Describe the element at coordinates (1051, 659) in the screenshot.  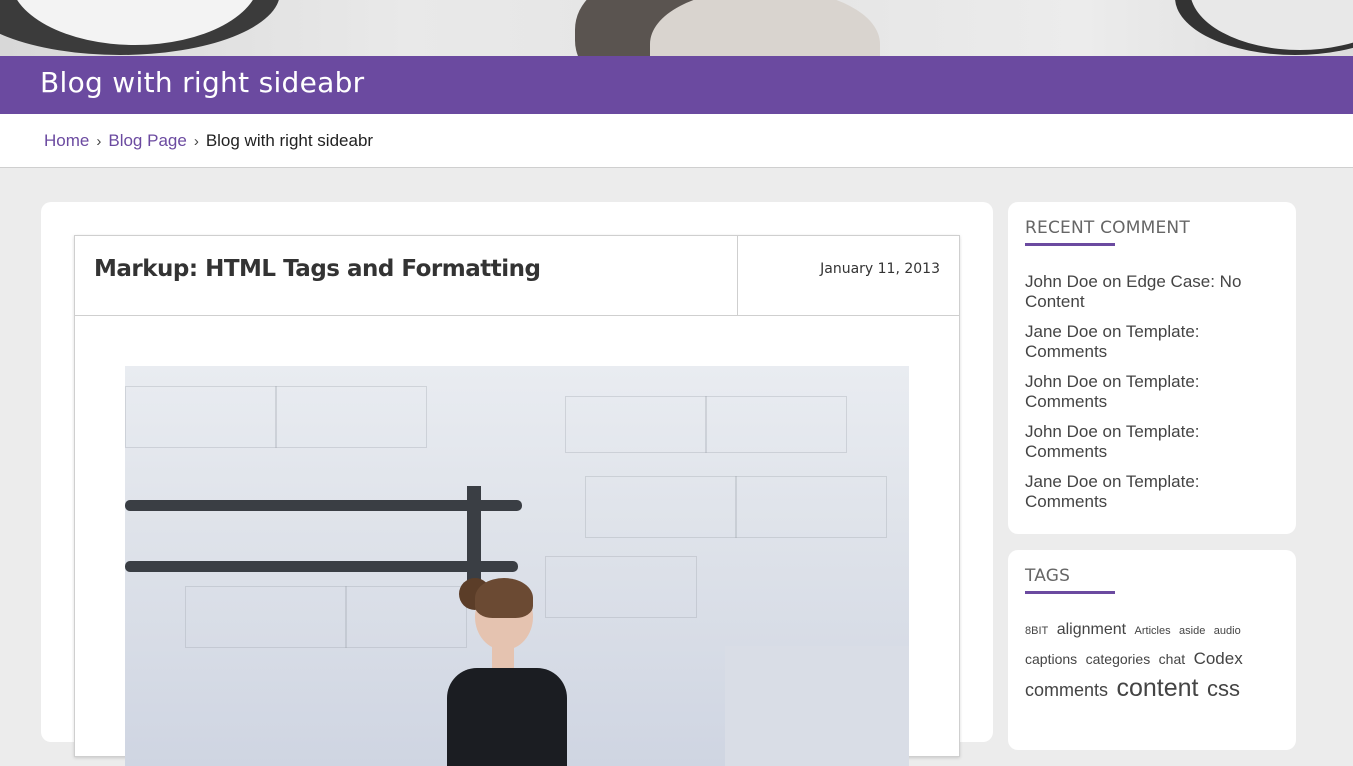
I see `tag-link: captions` at that location.